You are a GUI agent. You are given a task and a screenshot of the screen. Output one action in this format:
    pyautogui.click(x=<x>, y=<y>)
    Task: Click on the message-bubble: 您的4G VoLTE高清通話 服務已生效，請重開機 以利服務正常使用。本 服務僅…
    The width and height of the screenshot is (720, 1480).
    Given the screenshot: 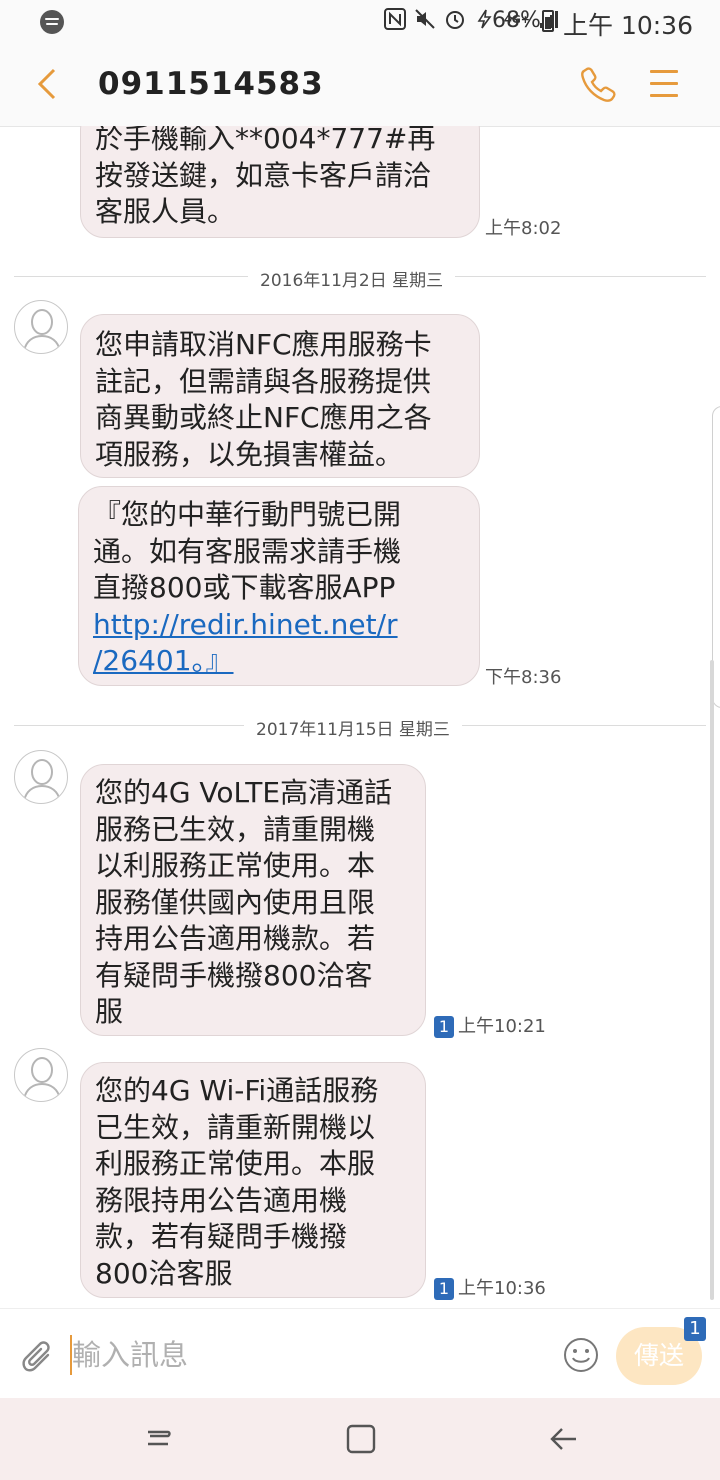 What is the action you would take?
    pyautogui.click(x=253, y=900)
    